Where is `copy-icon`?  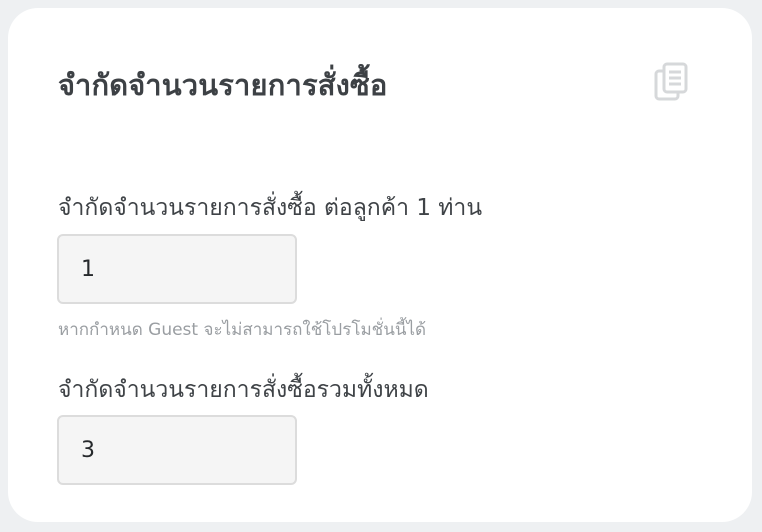
copy-icon is located at coordinates (672, 82).